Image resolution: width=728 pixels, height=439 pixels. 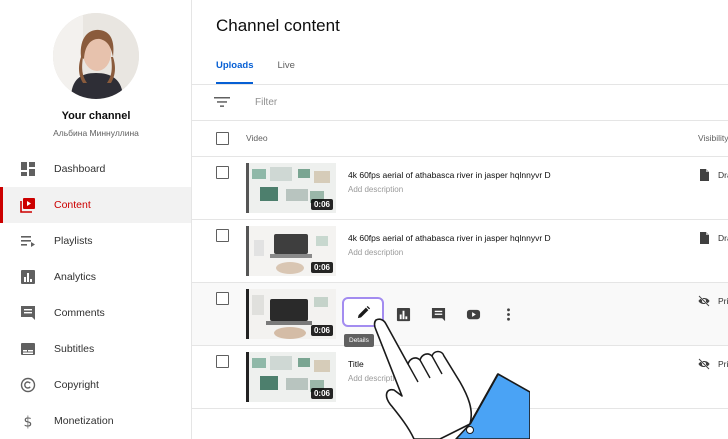 What do you see at coordinates (96, 56) in the screenshot?
I see `channel-avatar` at bounding box center [96, 56].